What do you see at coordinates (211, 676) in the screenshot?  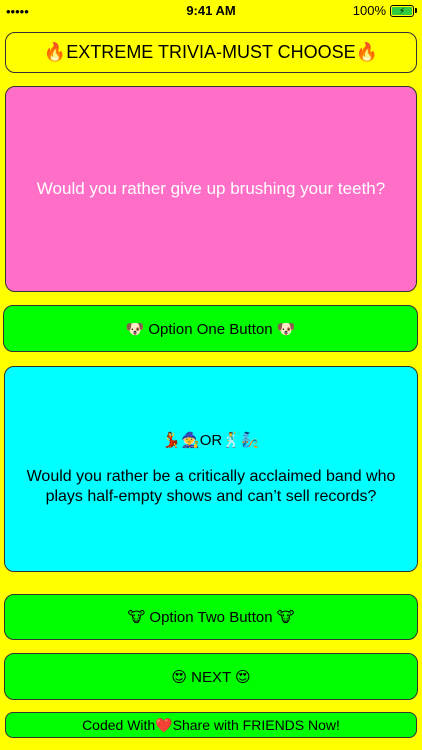 I see `next-button: 😍 NEXT 😍` at bounding box center [211, 676].